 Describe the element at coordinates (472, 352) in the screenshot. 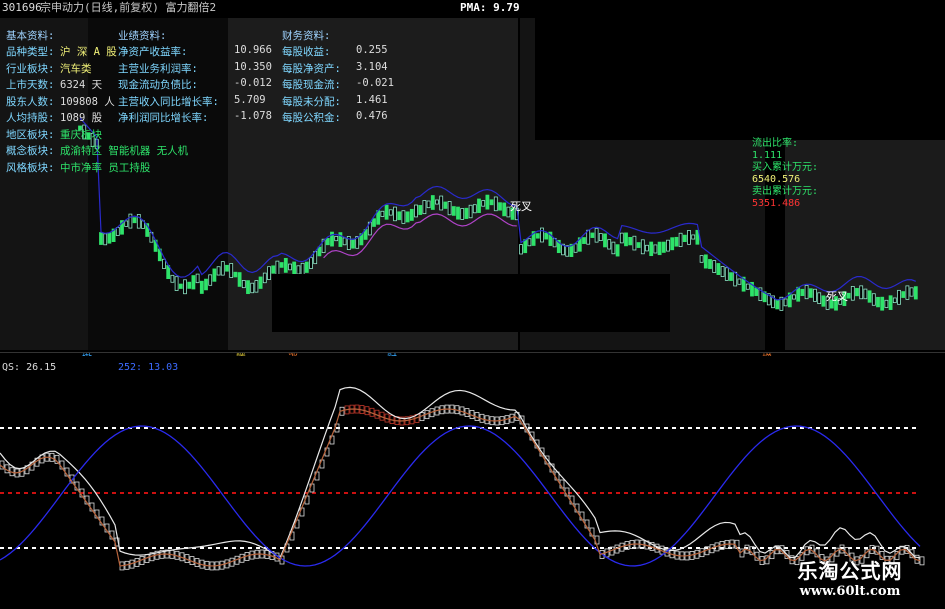

I see `panel-divider` at that location.